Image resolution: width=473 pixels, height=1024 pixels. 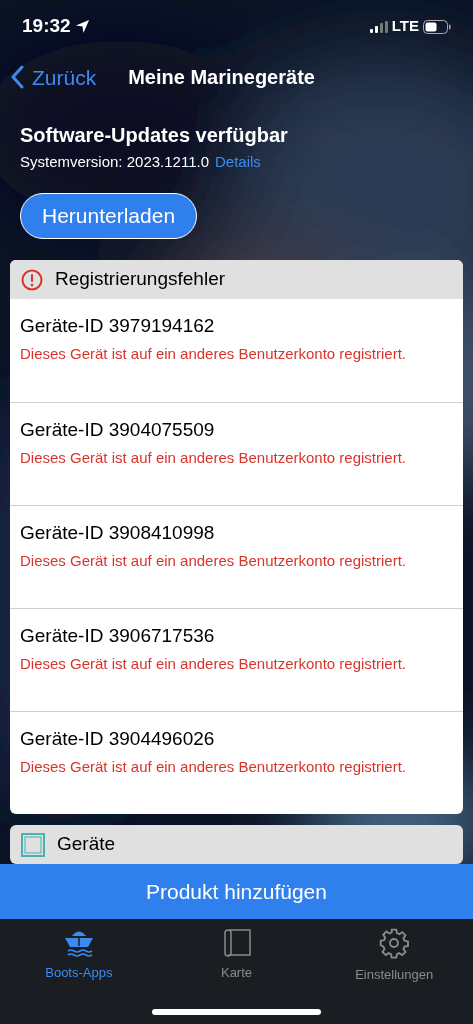 I want to click on tab: Boots-Apps, so click(x=79, y=955).